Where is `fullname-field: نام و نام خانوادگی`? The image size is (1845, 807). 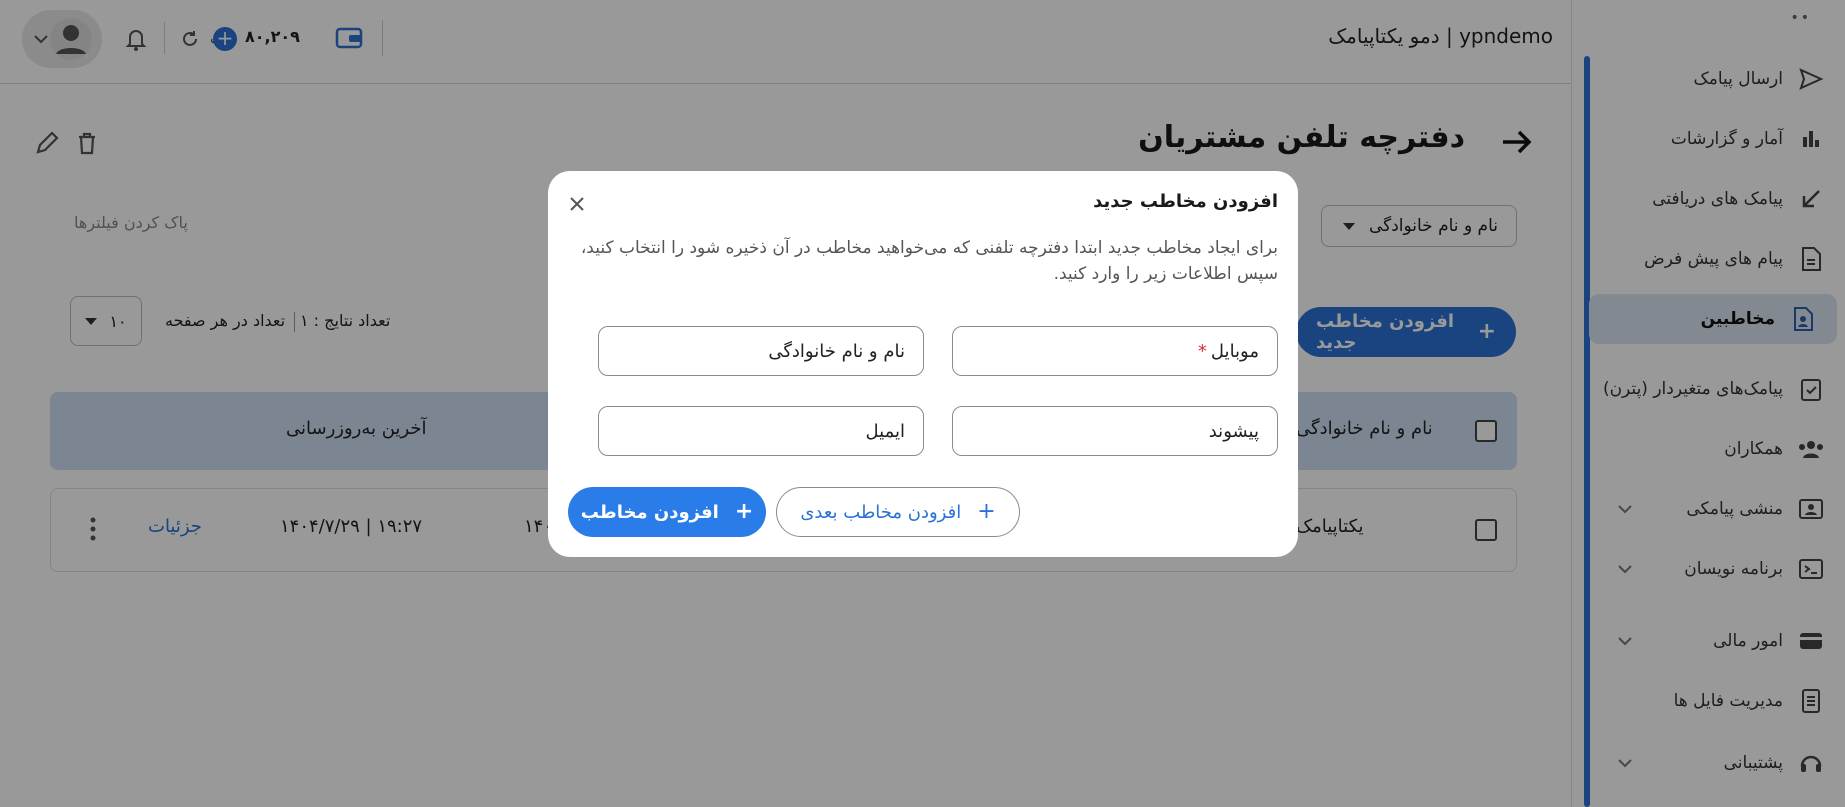
fullname-field: نام و نام خانوادگی is located at coordinates (761, 351).